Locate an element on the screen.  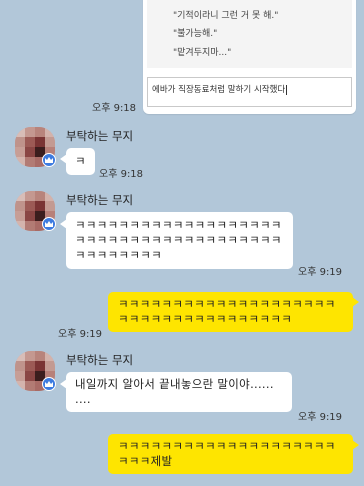
message-bubble: ㅋ is located at coordinates (80, 161).